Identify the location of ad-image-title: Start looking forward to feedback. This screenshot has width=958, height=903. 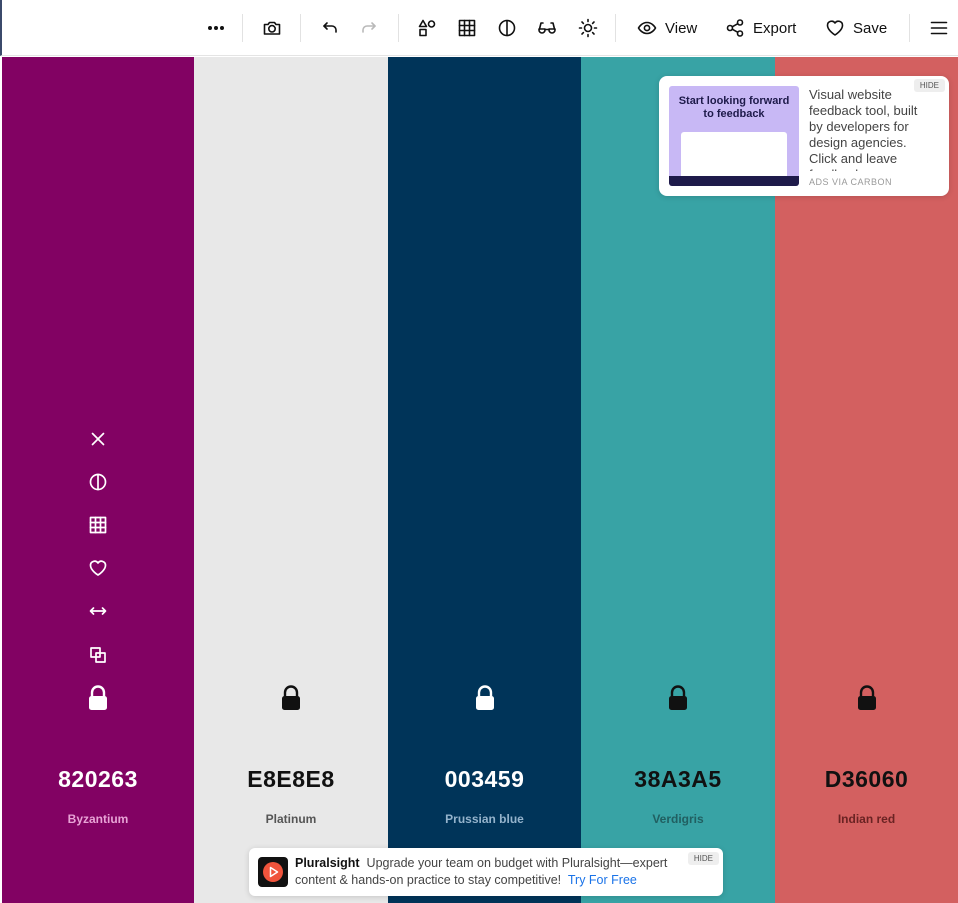
(734, 107).